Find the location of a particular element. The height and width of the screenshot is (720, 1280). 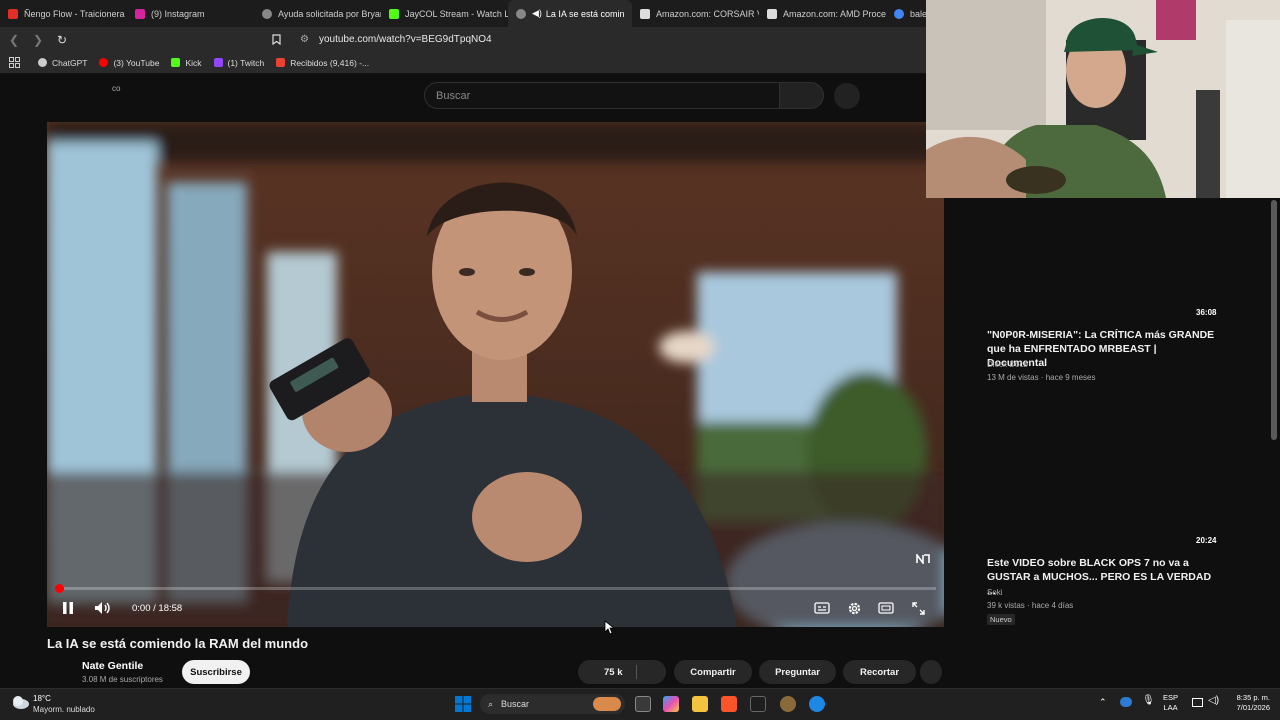

search-button is located at coordinates (802, 95).